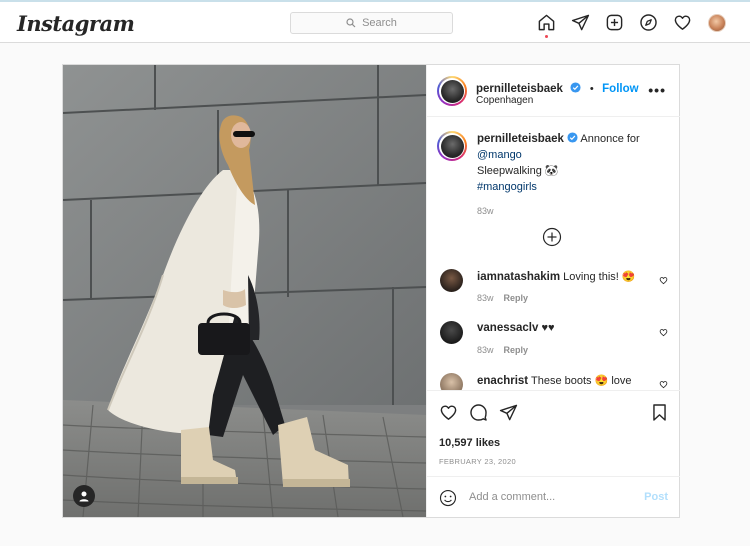 Image resolution: width=750 pixels, height=546 pixels. What do you see at coordinates (379, 23) in the screenshot?
I see `search-placeholder: Search` at bounding box center [379, 23].